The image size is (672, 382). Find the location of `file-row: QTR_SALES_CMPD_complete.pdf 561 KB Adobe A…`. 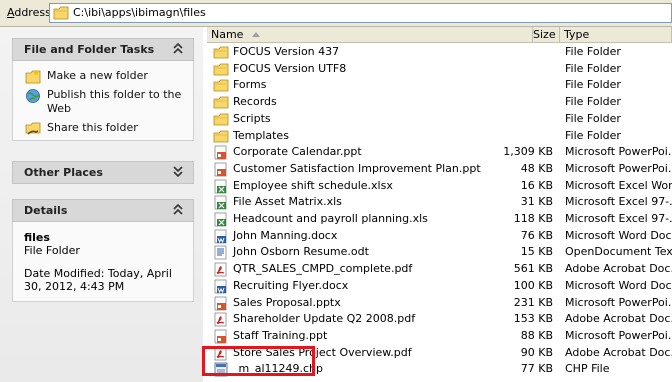

file-row: QTR_SALES_CMPD_complete.pdf 561 KB Adobe A… is located at coordinates (439, 269).